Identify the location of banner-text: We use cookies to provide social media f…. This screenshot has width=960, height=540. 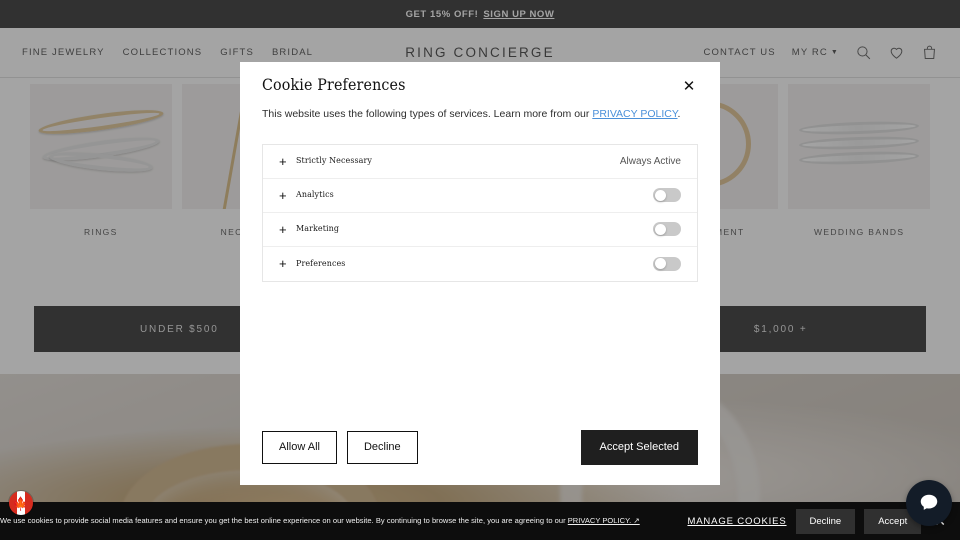
(320, 521).